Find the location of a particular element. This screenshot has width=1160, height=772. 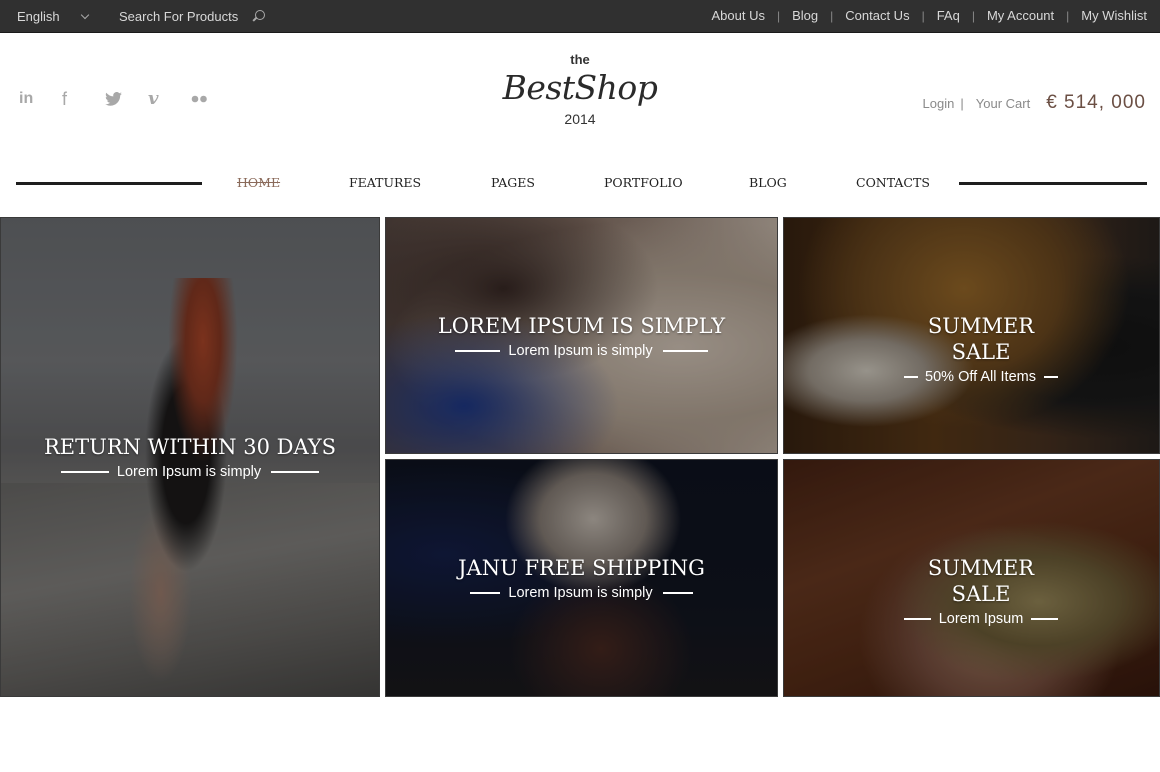

promo-tile-summer-sale-2: SUMMER SALE Lorem Ipsum is located at coordinates (971, 578).